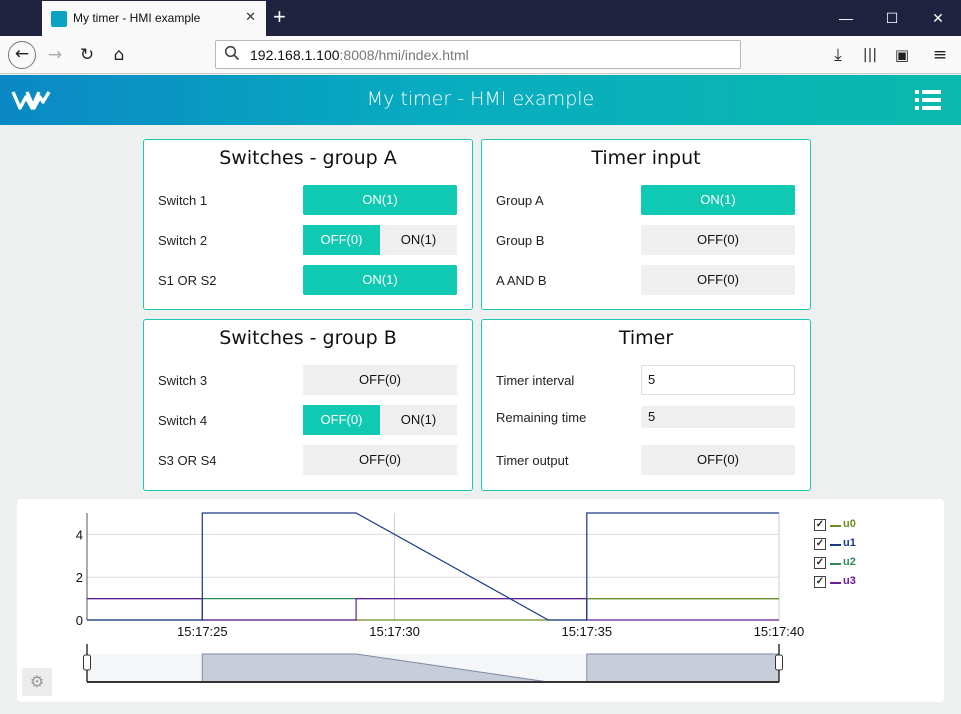 This screenshot has height=714, width=961. Describe the element at coordinates (535, 380) in the screenshot. I see `timer-interval-label: Timer interval` at that location.